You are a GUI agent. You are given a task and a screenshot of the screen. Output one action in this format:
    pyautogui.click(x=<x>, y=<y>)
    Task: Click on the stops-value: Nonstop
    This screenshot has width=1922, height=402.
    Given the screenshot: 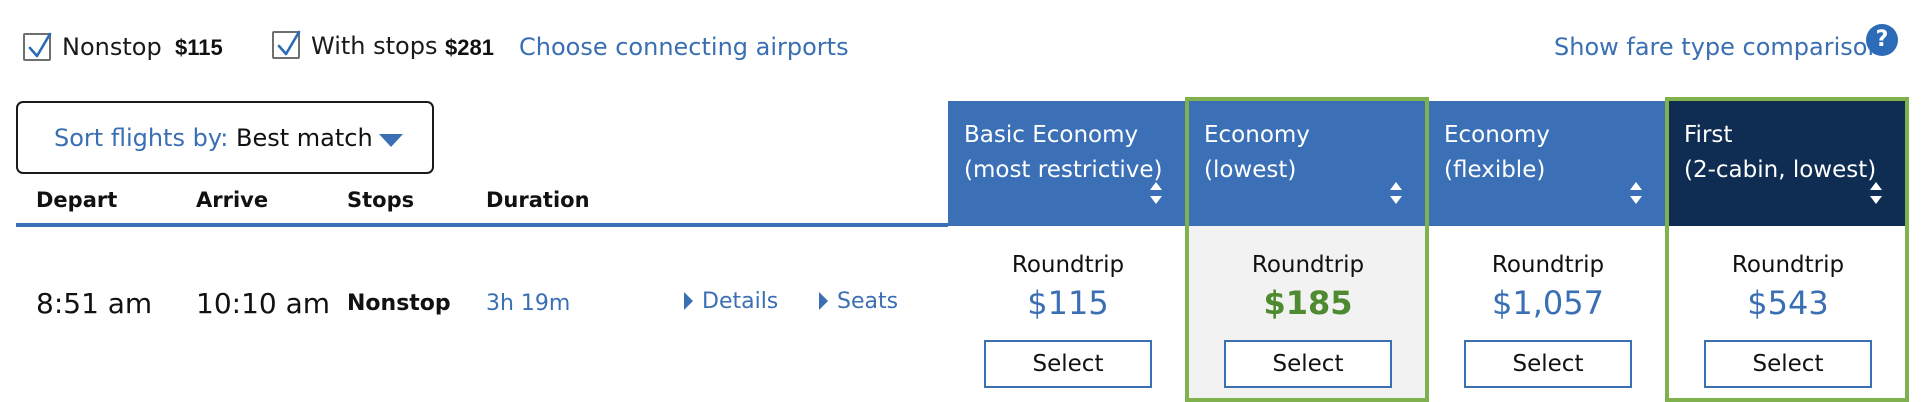 What is the action you would take?
    pyautogui.click(x=399, y=303)
    